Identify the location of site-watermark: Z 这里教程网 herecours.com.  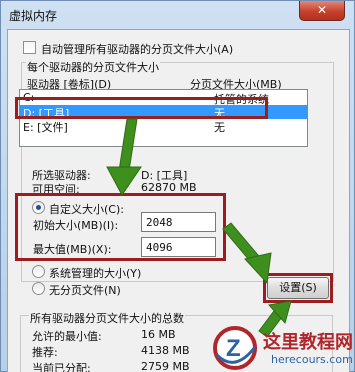
(282, 347).